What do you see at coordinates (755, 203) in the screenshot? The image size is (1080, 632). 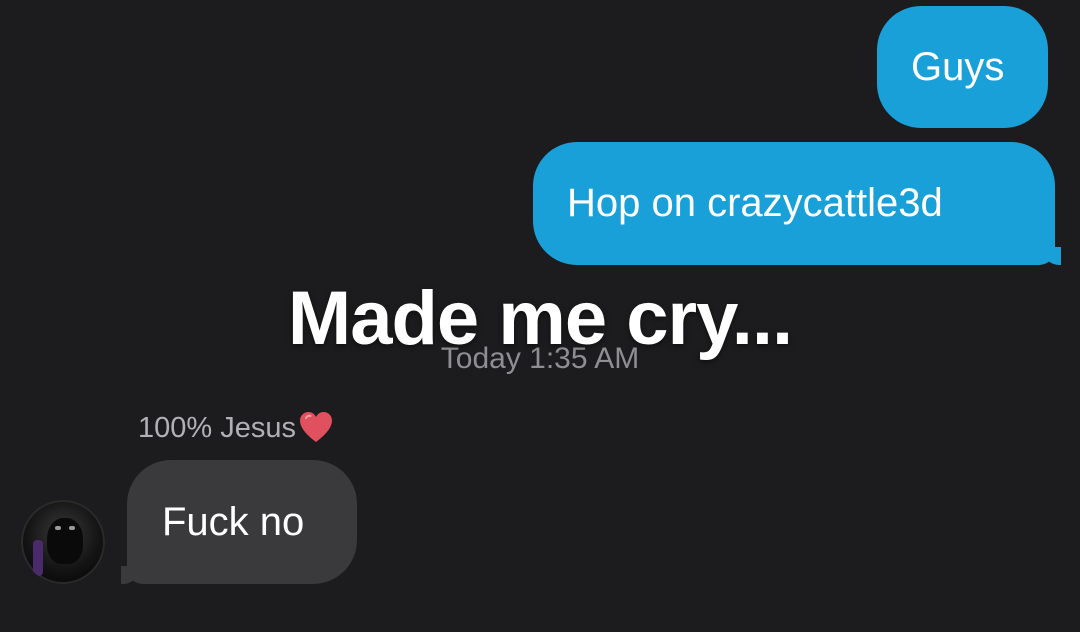 I see `message-text: Hop on crazycattle3d` at bounding box center [755, 203].